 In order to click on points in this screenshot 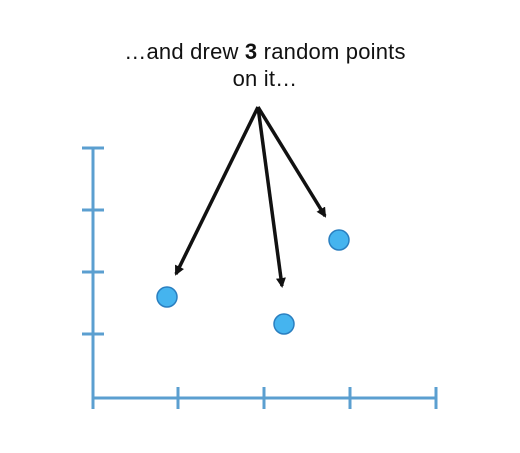, I will do `click(253, 282)`.